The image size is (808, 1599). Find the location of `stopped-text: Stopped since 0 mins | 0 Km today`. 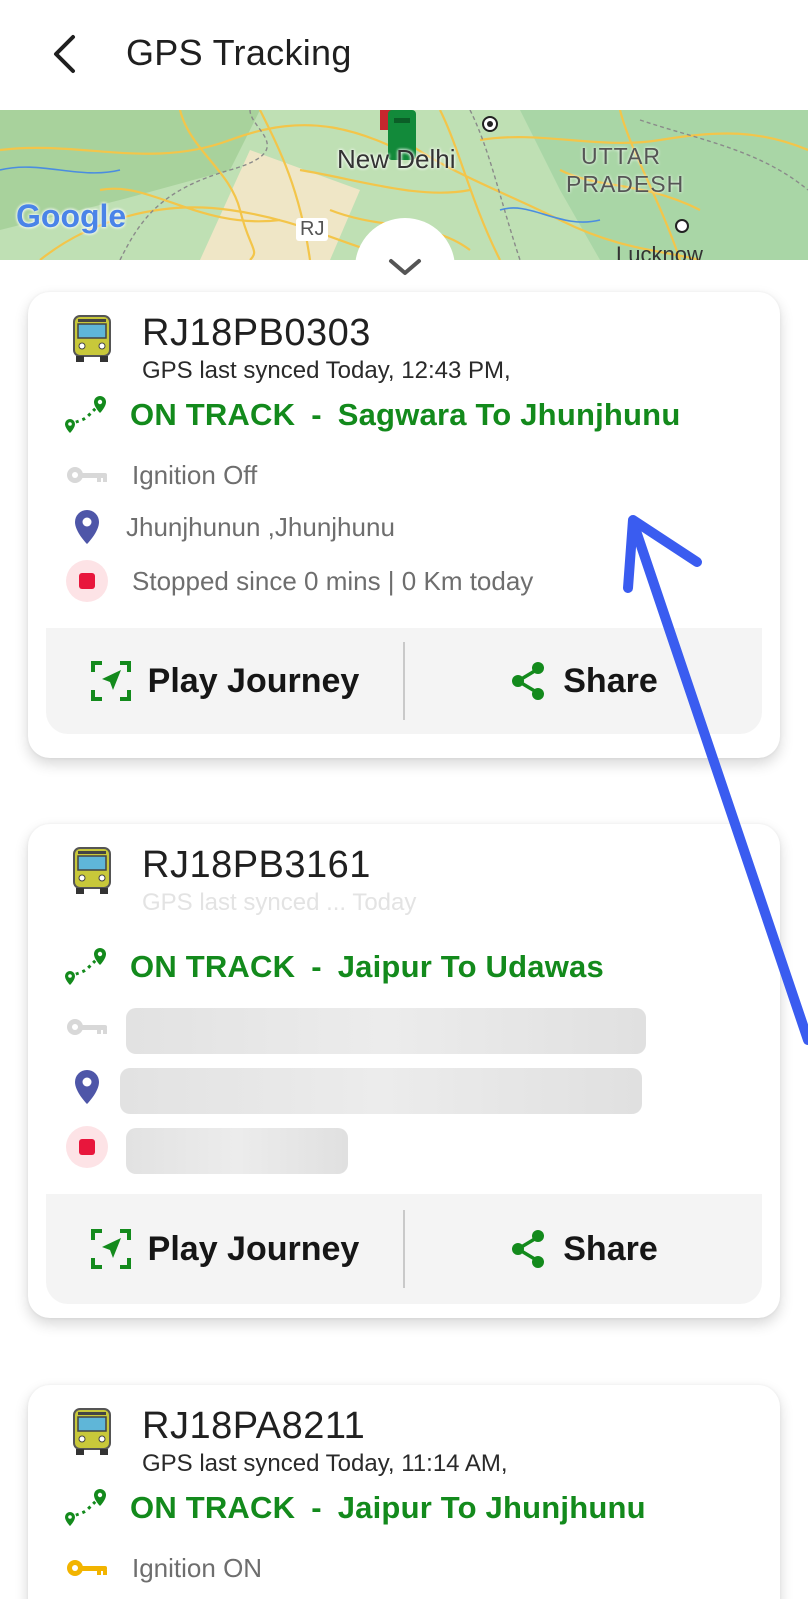

stopped-text: Stopped since 0 mins | 0 Km today is located at coordinates (333, 580).